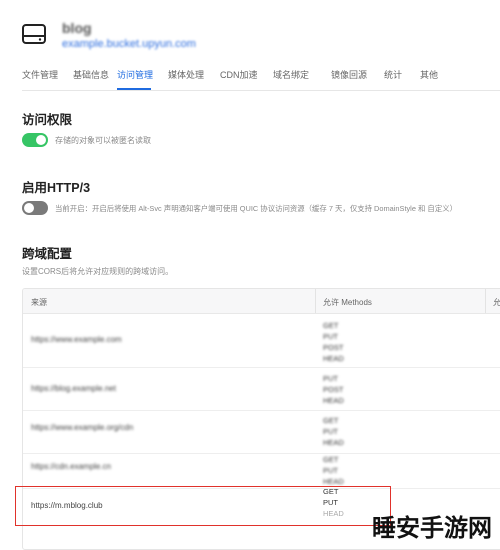  What do you see at coordinates (134, 89) in the screenshot?
I see `active-tab-indicator` at bounding box center [134, 89].